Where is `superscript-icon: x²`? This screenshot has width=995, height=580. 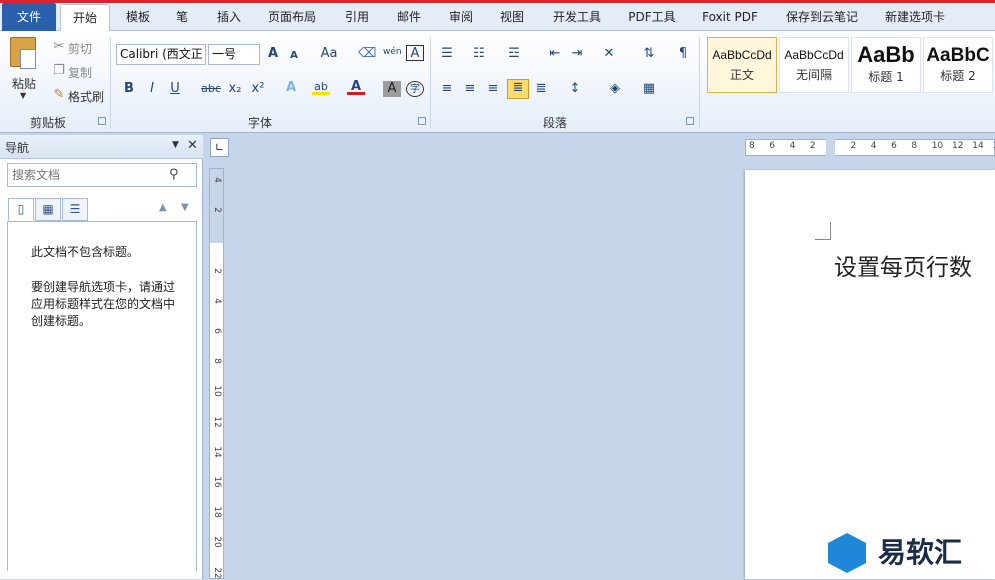
superscript-icon: x² is located at coordinates (258, 89).